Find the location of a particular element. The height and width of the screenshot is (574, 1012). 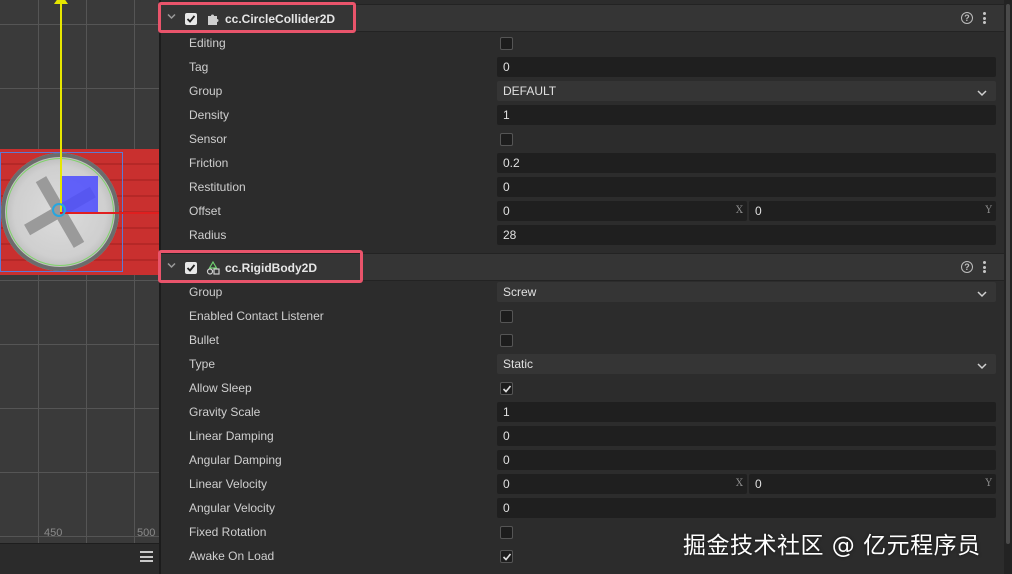

property-label: Editing is located at coordinates (207, 43).